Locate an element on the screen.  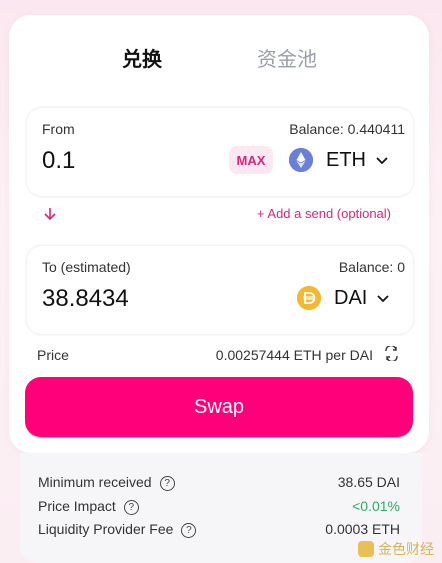
eth-icon is located at coordinates (301, 160).